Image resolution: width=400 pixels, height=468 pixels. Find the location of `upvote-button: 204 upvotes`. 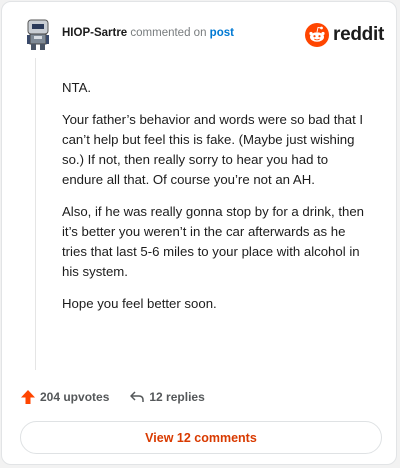

upvote-button: 204 upvotes is located at coordinates (64, 397).